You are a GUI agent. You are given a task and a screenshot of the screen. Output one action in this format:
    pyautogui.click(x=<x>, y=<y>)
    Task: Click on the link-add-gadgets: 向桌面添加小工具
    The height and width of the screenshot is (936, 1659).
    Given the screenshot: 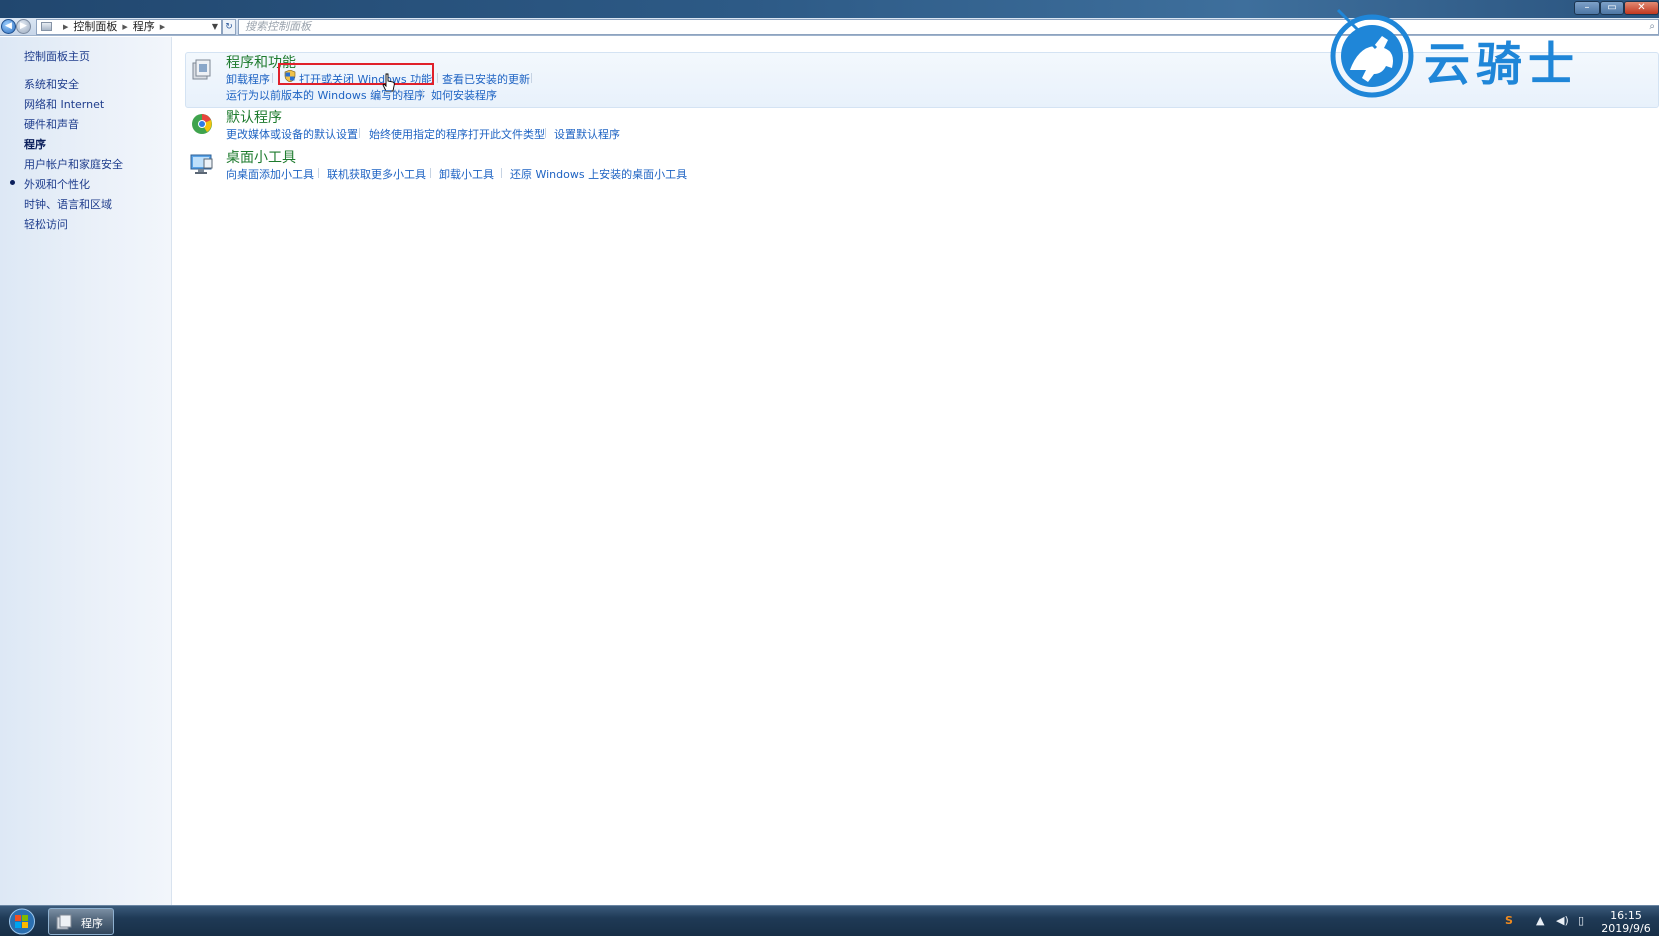 What is the action you would take?
    pyautogui.click(x=270, y=174)
    